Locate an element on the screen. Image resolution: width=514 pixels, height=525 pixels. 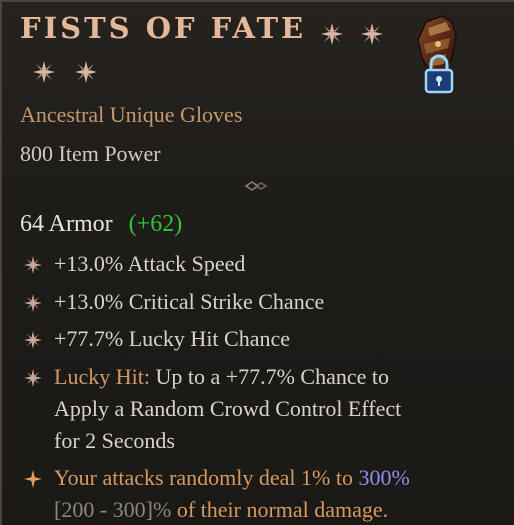
unique-star-icon is located at coordinates (33, 479).